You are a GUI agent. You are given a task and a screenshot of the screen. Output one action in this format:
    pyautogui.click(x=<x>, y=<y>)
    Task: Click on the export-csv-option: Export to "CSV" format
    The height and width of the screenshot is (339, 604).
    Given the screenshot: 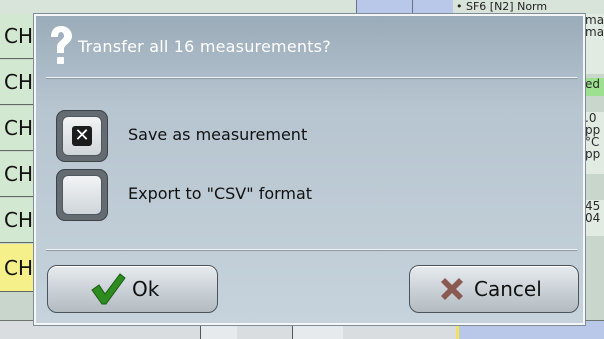 What is the action you would take?
    pyautogui.click(x=266, y=195)
    